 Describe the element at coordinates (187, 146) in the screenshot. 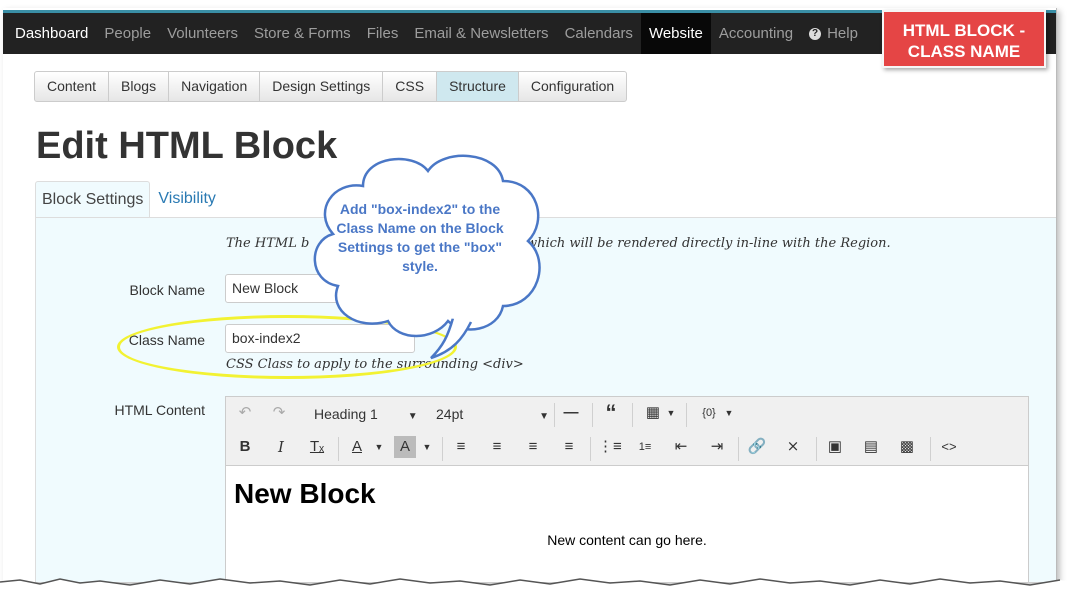

I see `page-title: Edit HTML Block` at that location.